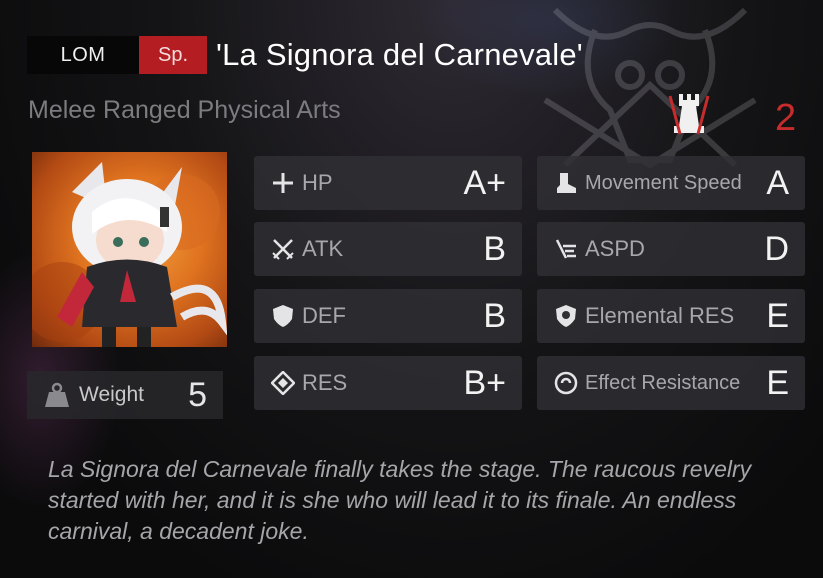  What do you see at coordinates (388, 383) in the screenshot?
I see `stat-res: RES B+` at bounding box center [388, 383].